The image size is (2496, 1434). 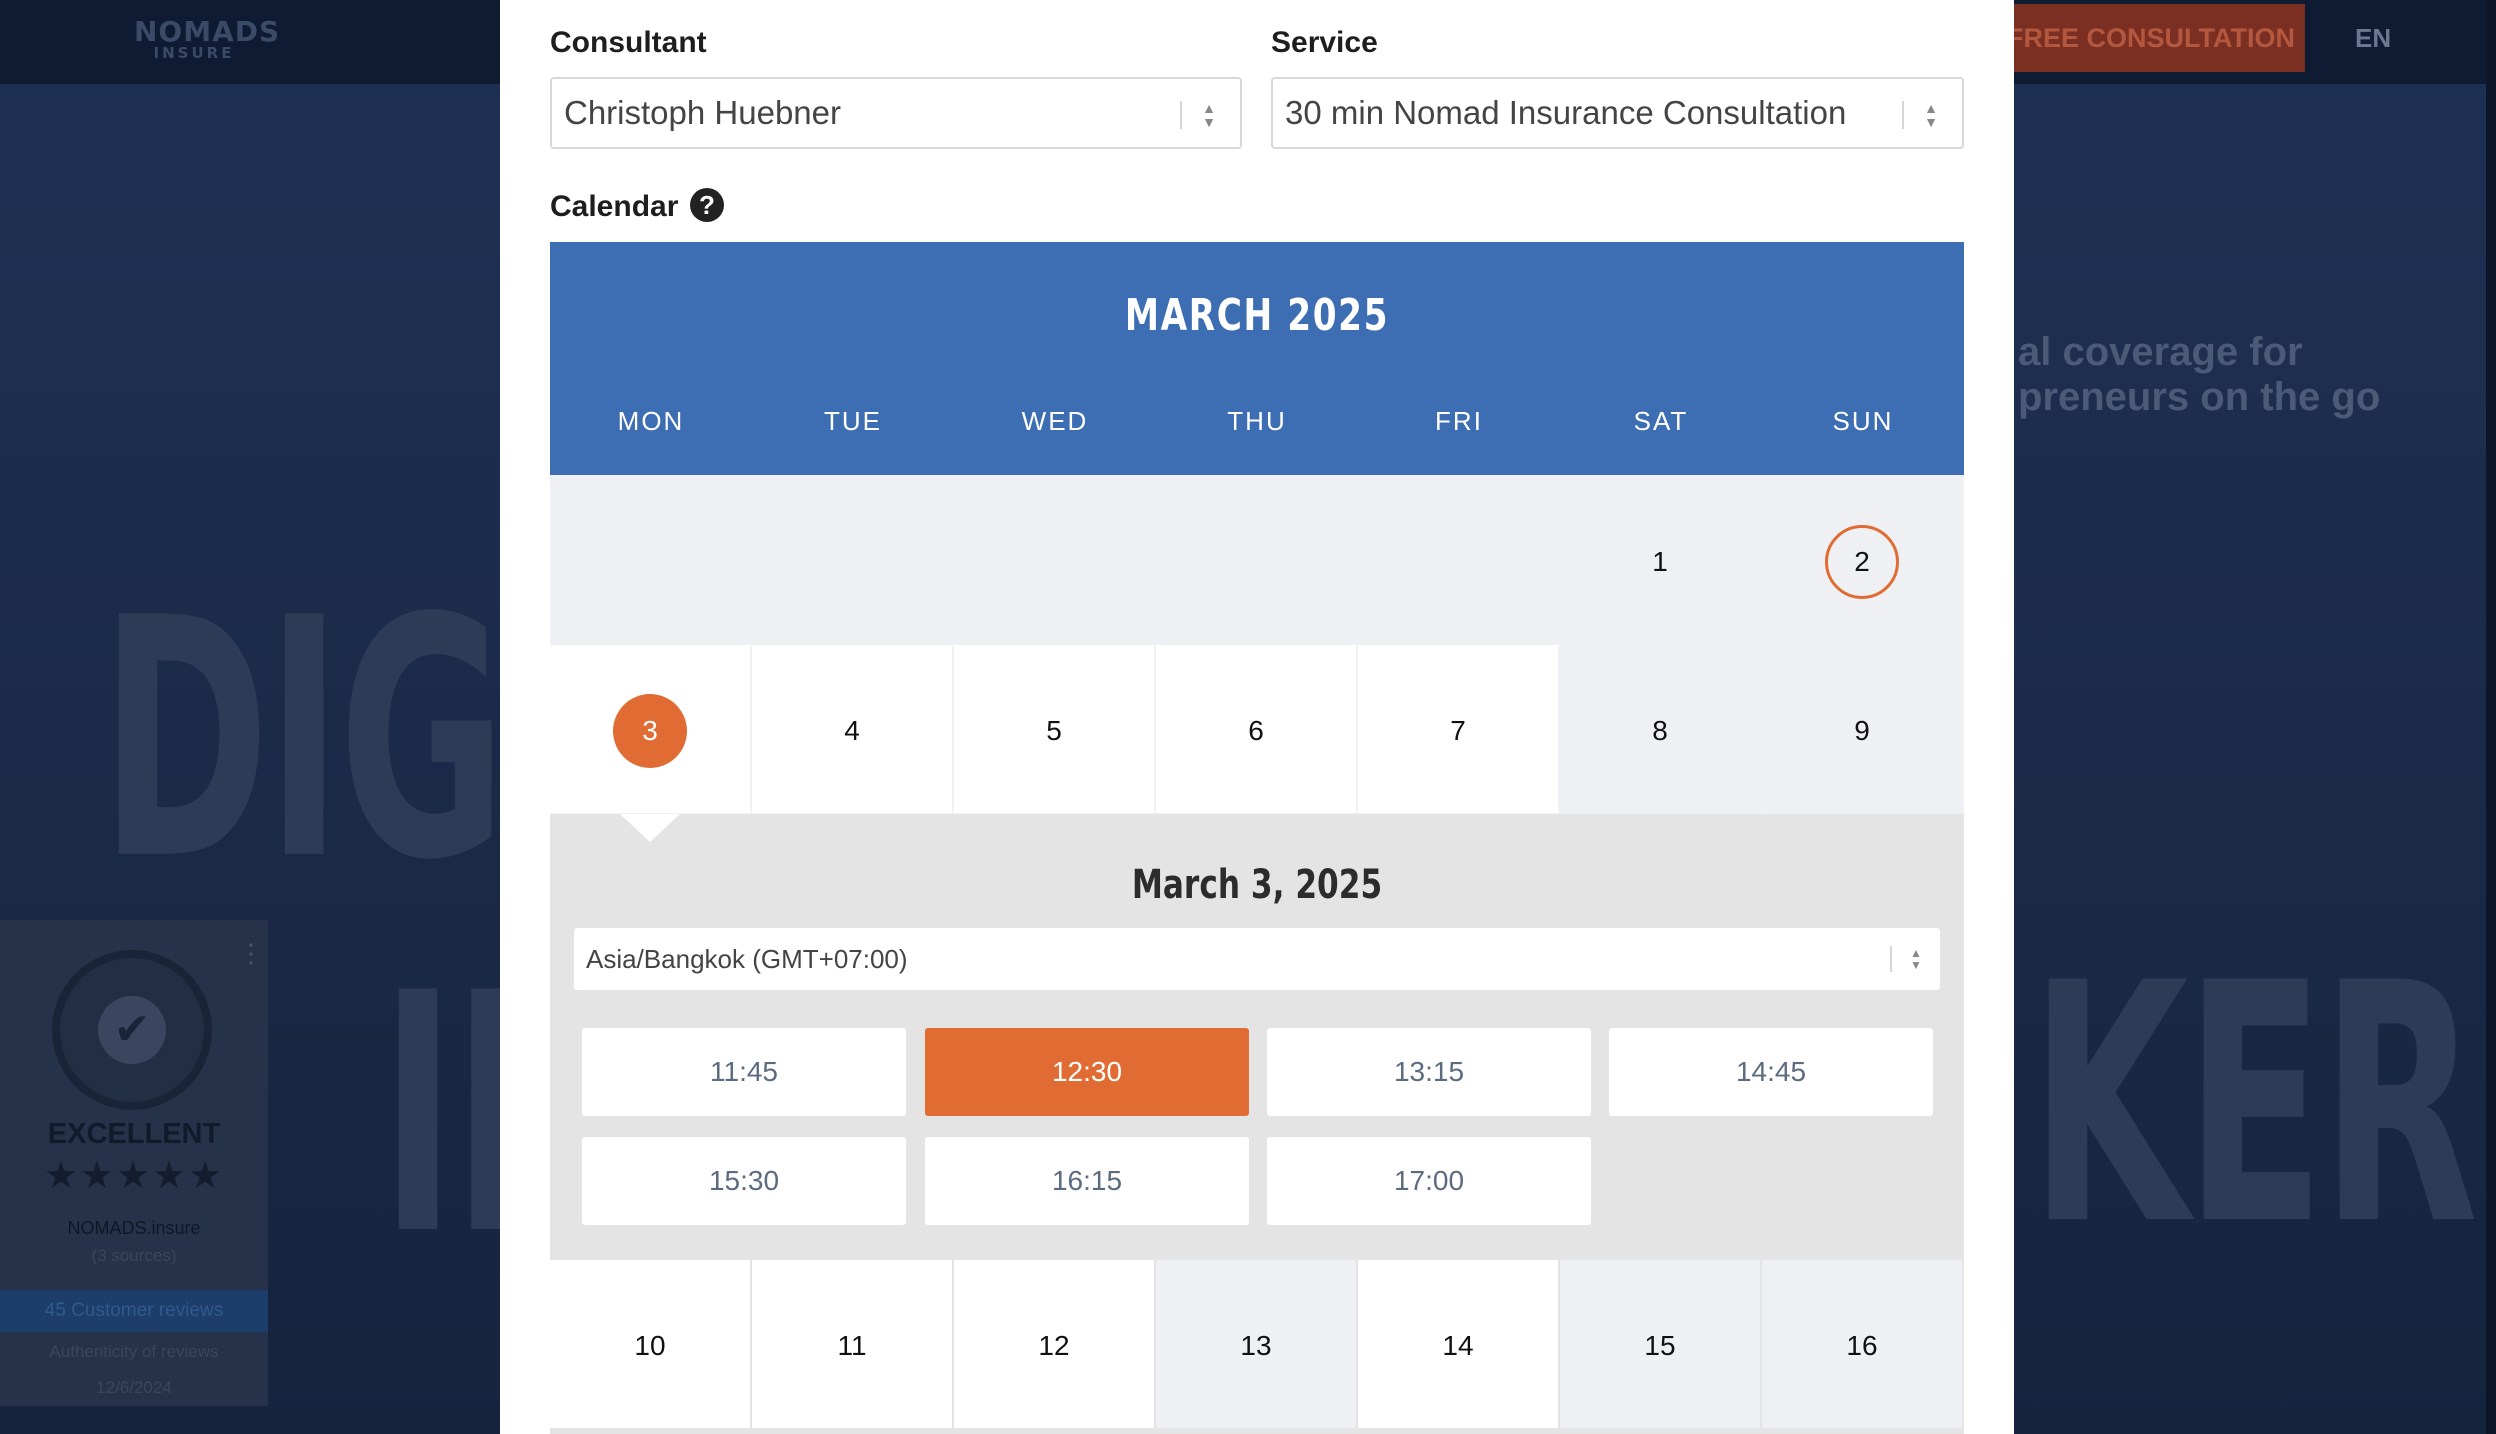 I want to click on calendar-day-14: 14, so click(x=1458, y=1344).